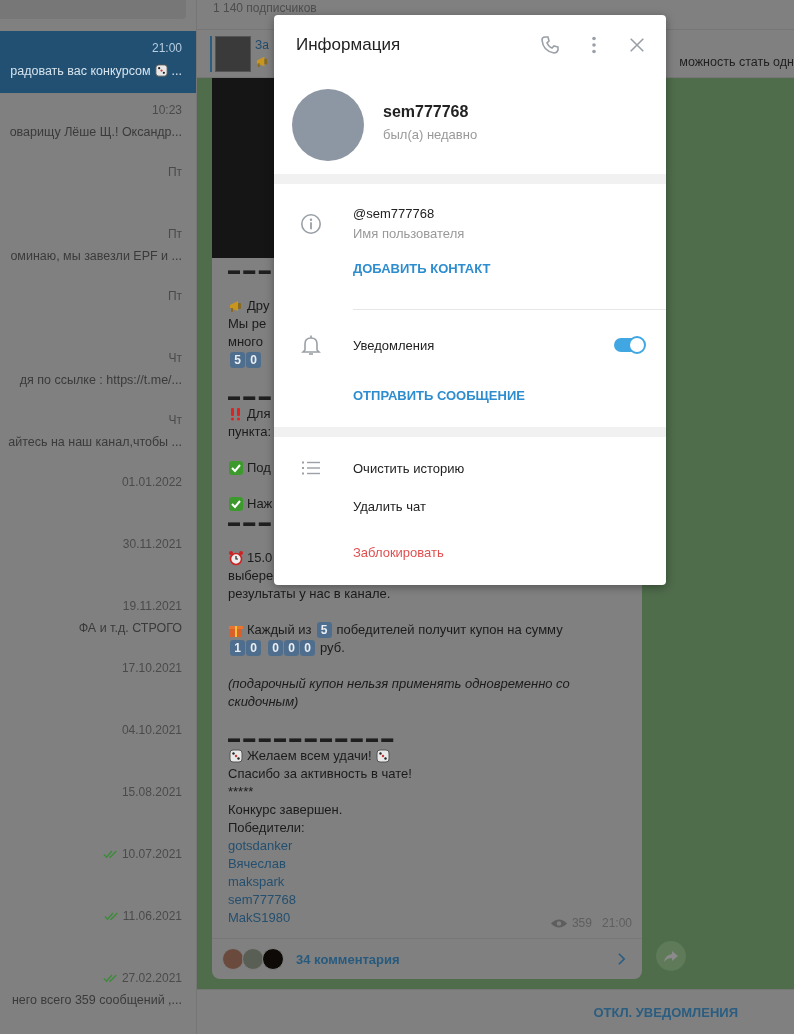  Describe the element at coordinates (456, 959) in the screenshot. I see `comments-link: 34 комментария` at that location.